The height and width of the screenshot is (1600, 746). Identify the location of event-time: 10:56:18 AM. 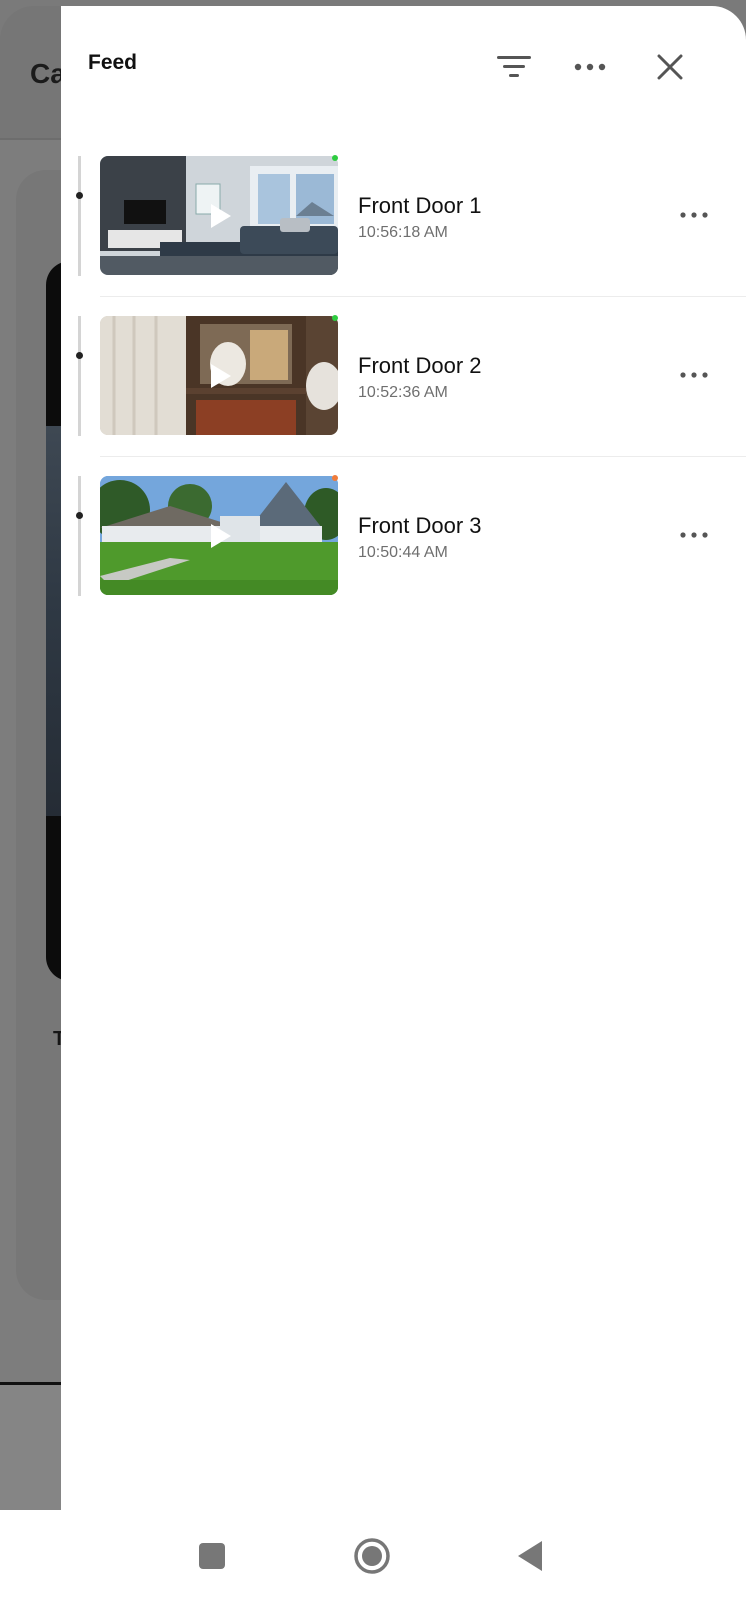
(403, 232).